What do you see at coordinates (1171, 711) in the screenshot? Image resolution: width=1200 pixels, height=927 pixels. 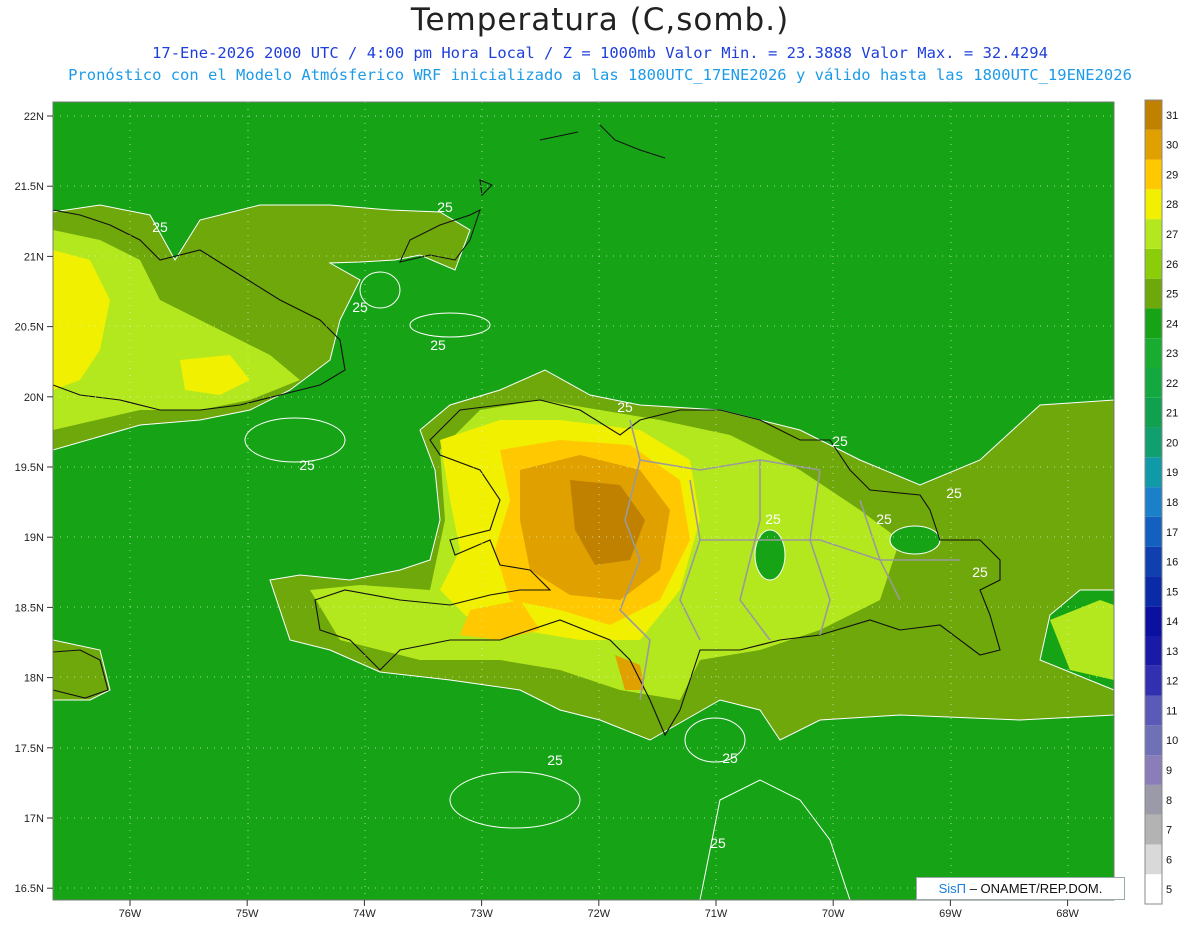 I see `colorbar-label: 11` at bounding box center [1171, 711].